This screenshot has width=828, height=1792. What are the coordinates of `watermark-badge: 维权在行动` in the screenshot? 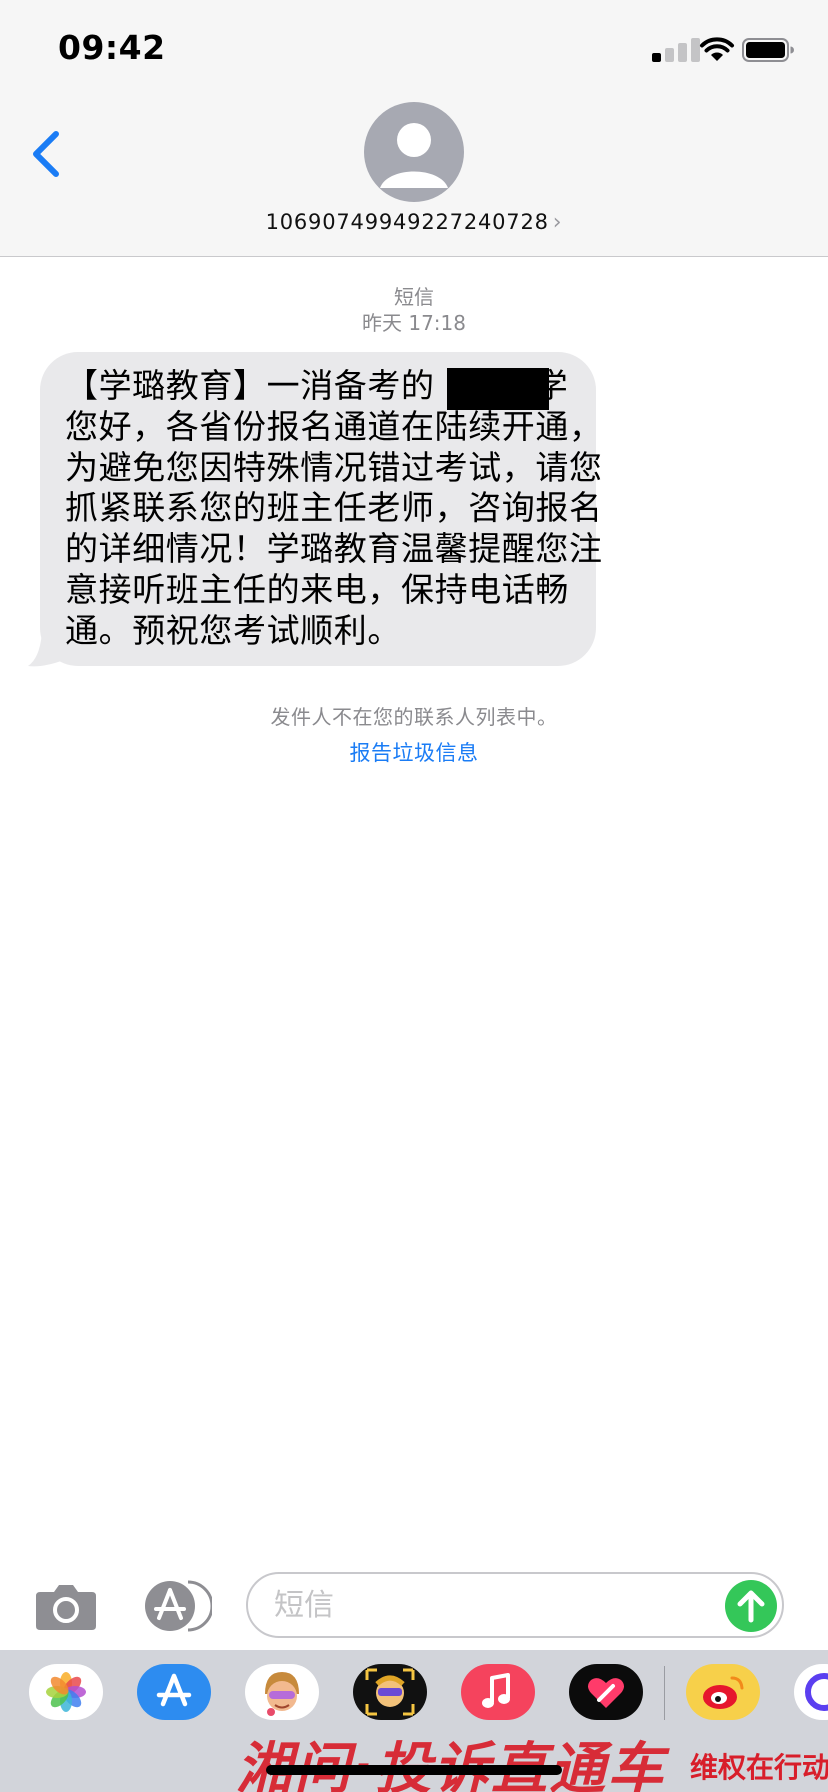 It's located at (759, 1767).